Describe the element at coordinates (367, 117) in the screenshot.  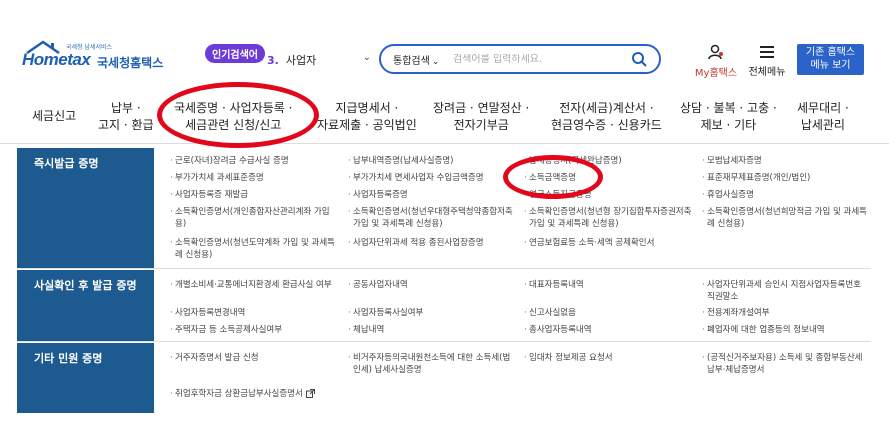
I see `gnb-payment-statements: 지급명세서 · 자료제출 · 공익법인` at that location.